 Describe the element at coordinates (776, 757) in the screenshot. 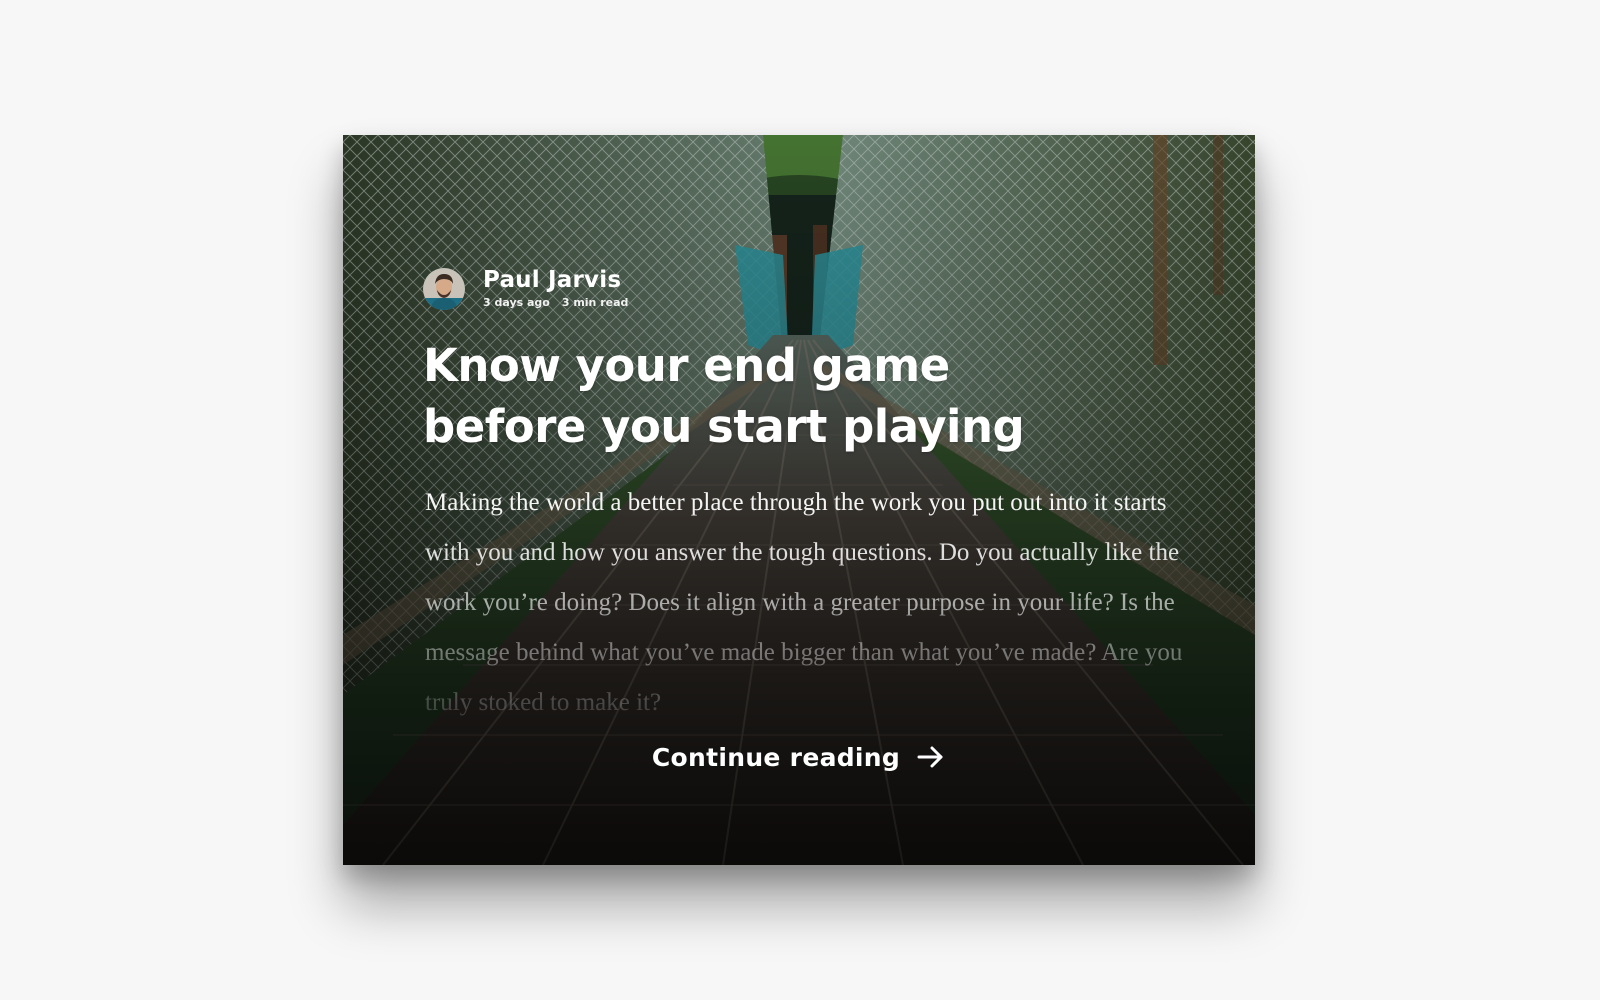

I see `continue-reading-label: Continue reading` at that location.